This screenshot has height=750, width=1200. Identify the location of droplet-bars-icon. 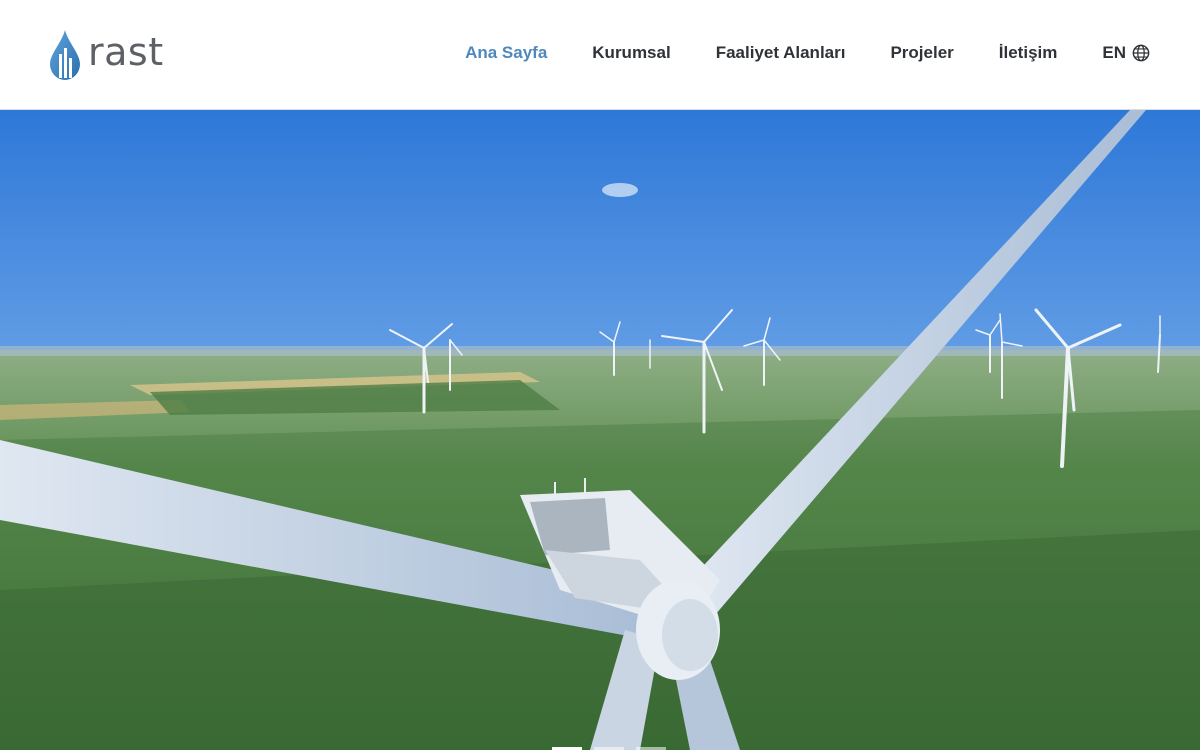
(65, 55).